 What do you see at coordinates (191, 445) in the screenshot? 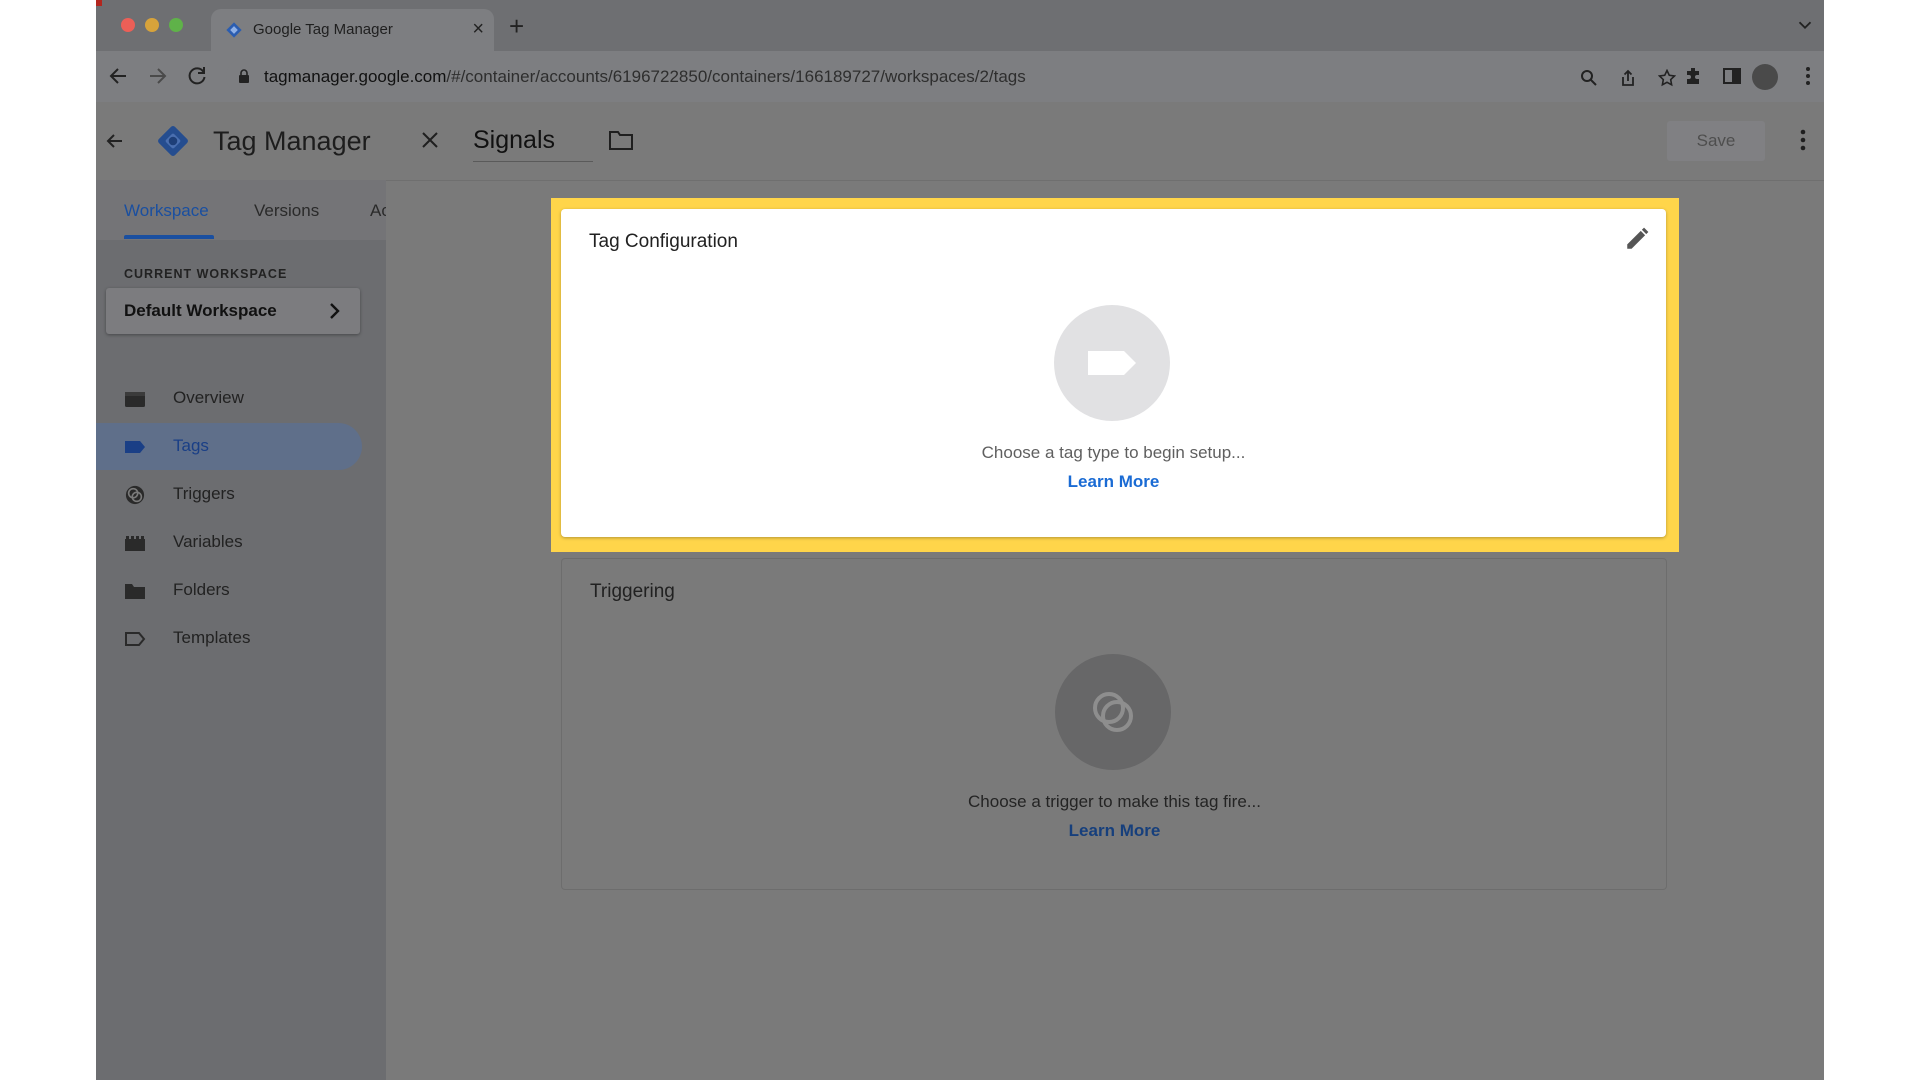
I see `sidebar-item-label: Tags` at bounding box center [191, 445].